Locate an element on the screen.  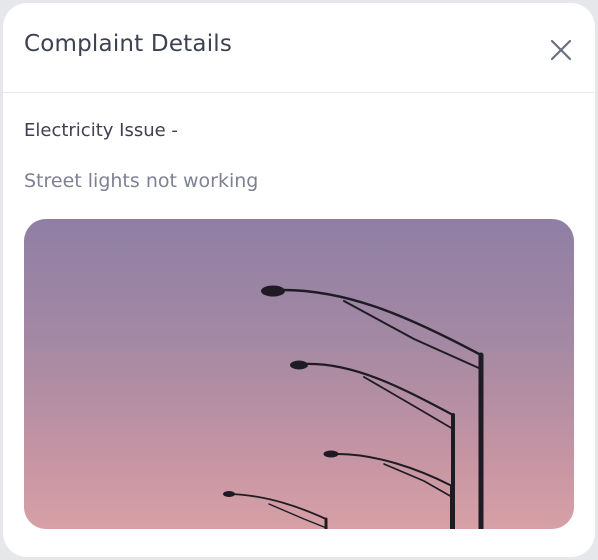
complaint-description: Street lights not working is located at coordinates (141, 181).